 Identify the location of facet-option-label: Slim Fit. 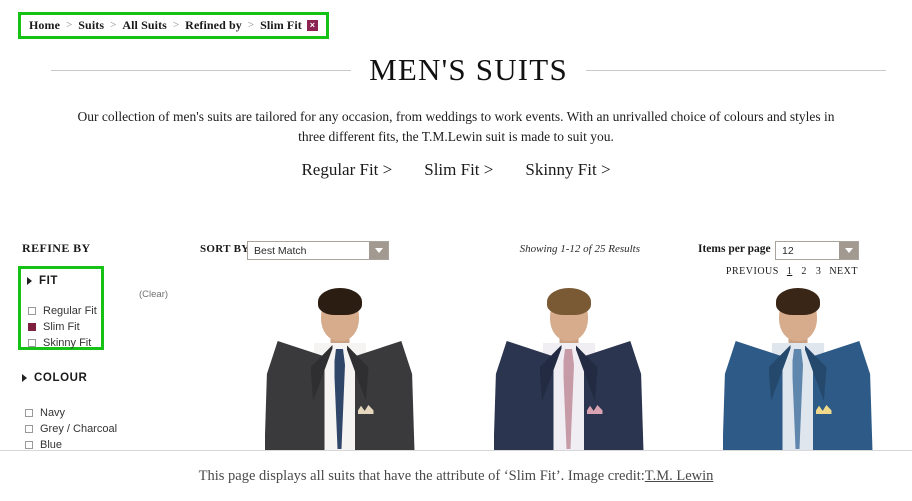
(61, 327).